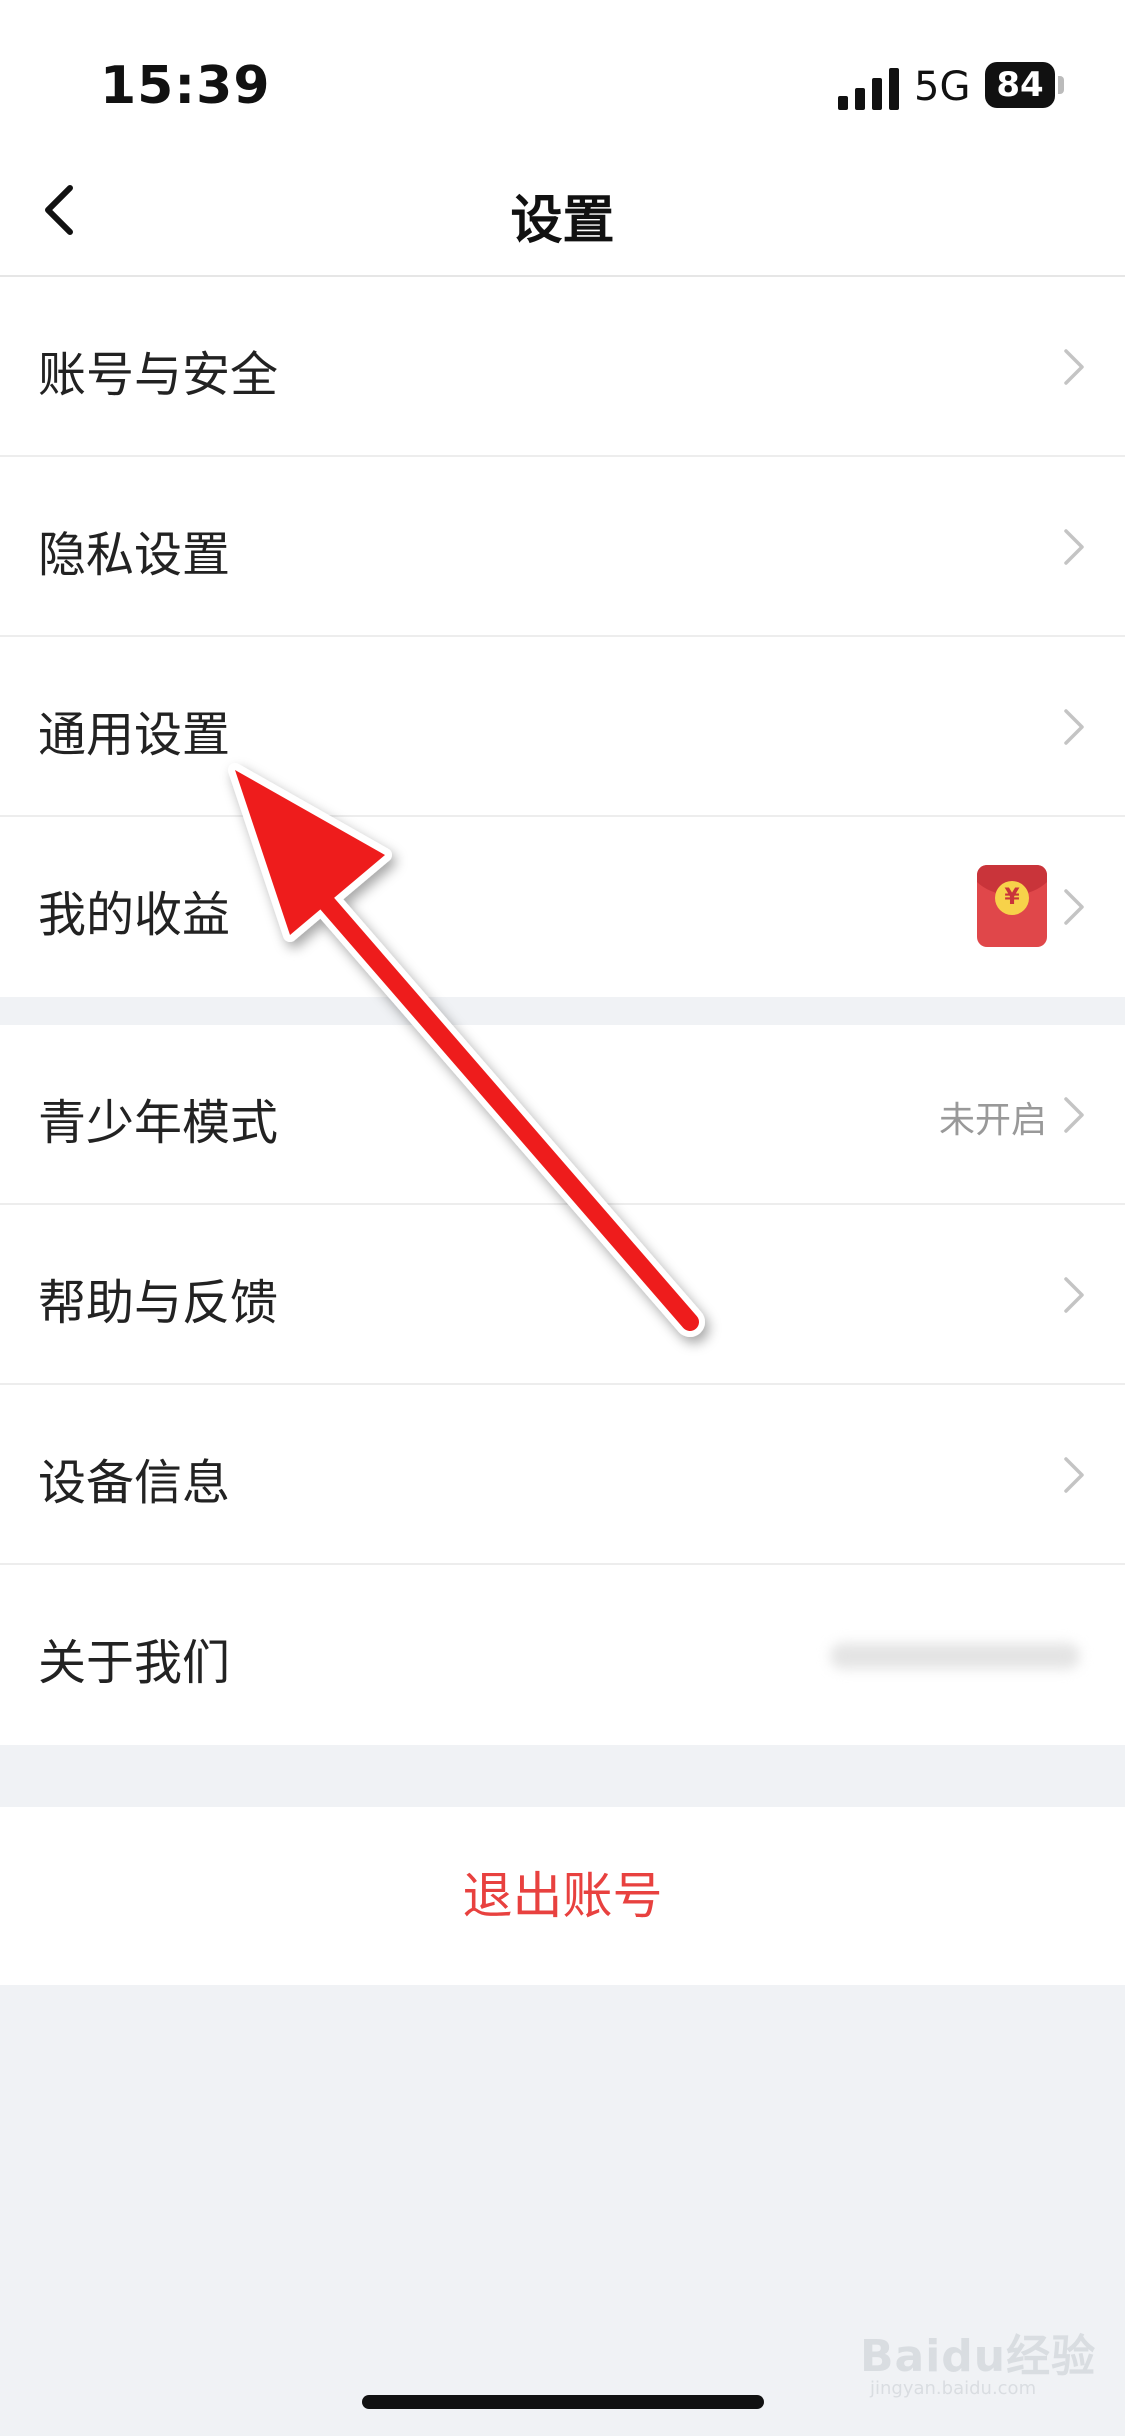 Image resolution: width=1125 pixels, height=2436 pixels. I want to click on settings-item-label: 我的收益, so click(134, 915).